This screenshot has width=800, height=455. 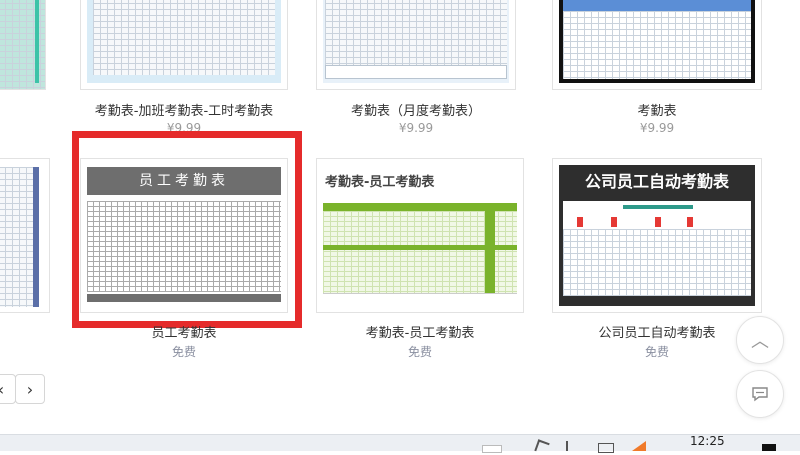 I want to click on thumbnail-image: 考勤表-员工考勤表, so click(x=420, y=235).